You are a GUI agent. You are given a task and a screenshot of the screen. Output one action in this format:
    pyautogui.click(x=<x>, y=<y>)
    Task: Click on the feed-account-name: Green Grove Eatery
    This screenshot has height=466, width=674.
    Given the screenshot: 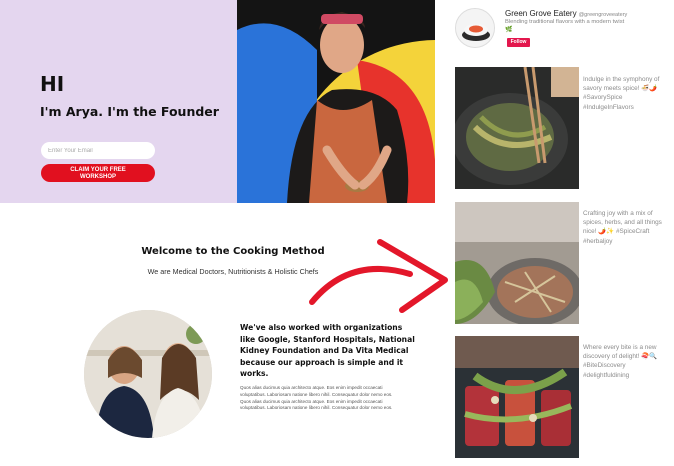 What is the action you would take?
    pyautogui.click(x=541, y=13)
    